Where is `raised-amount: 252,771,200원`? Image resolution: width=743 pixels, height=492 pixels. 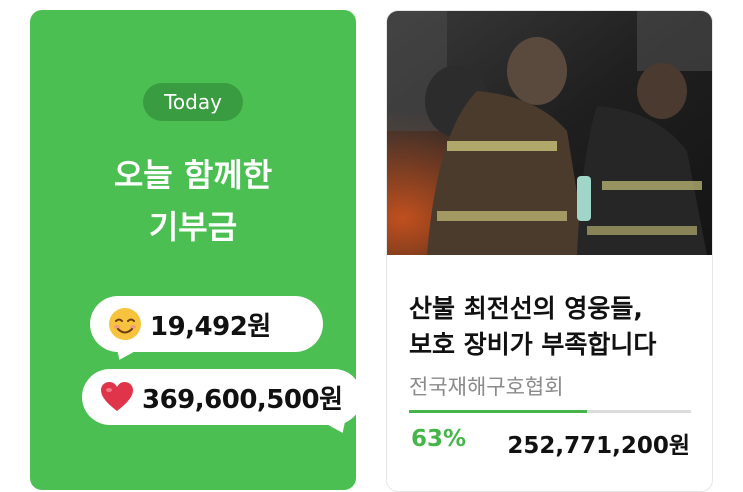
raised-amount: 252,771,200원 is located at coordinates (598, 446).